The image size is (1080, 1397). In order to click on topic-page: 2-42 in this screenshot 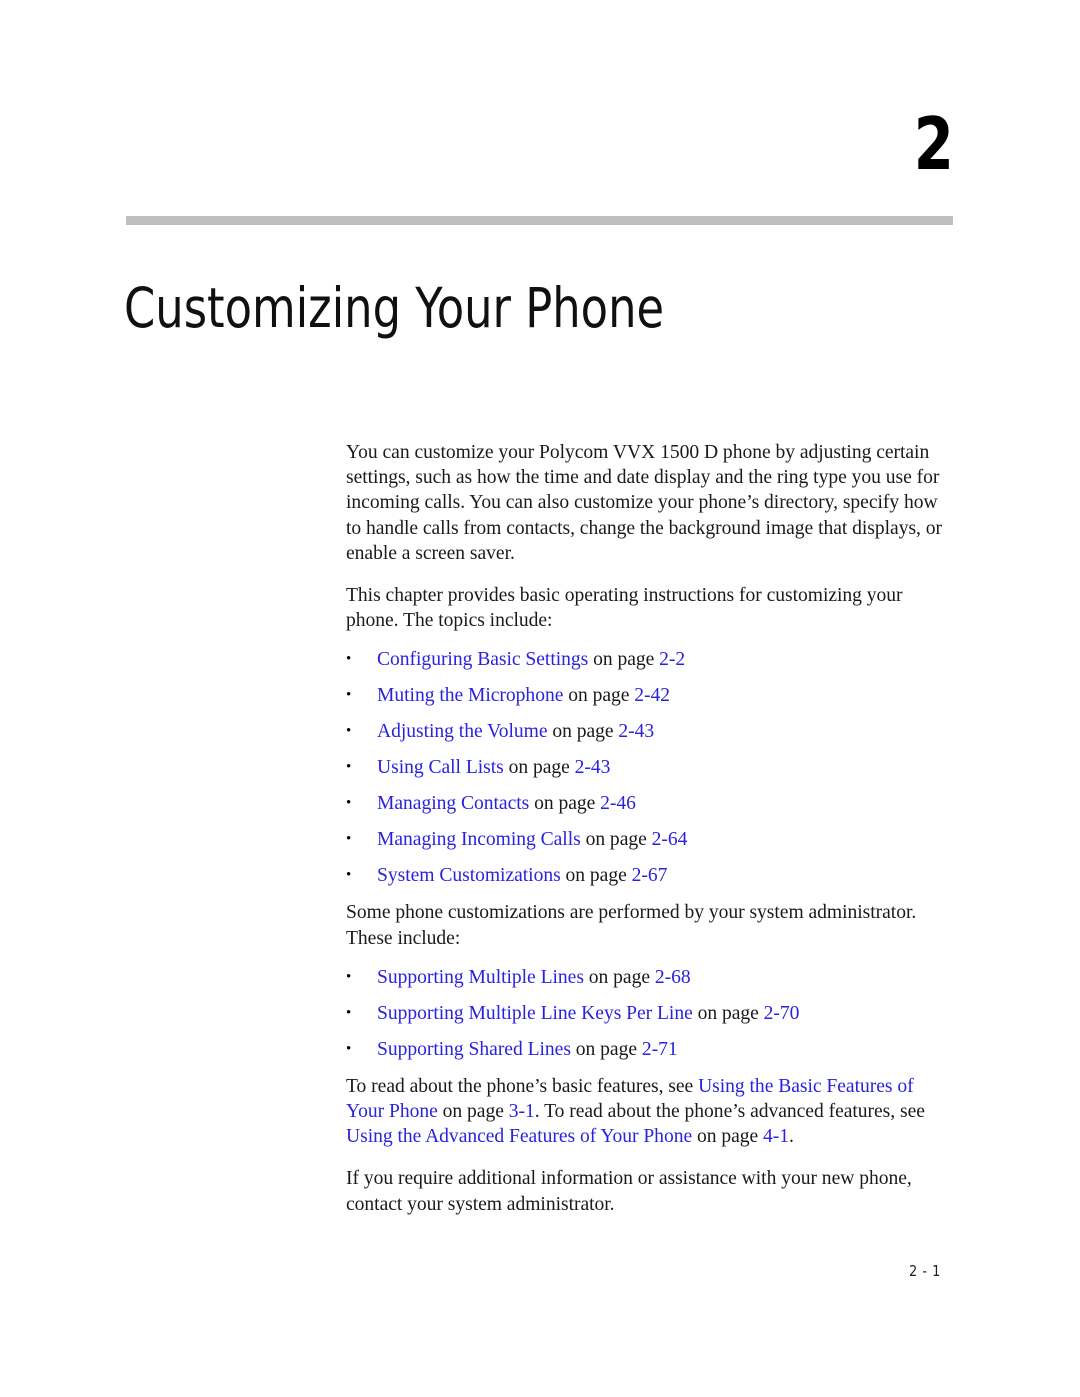, I will do `click(652, 695)`.